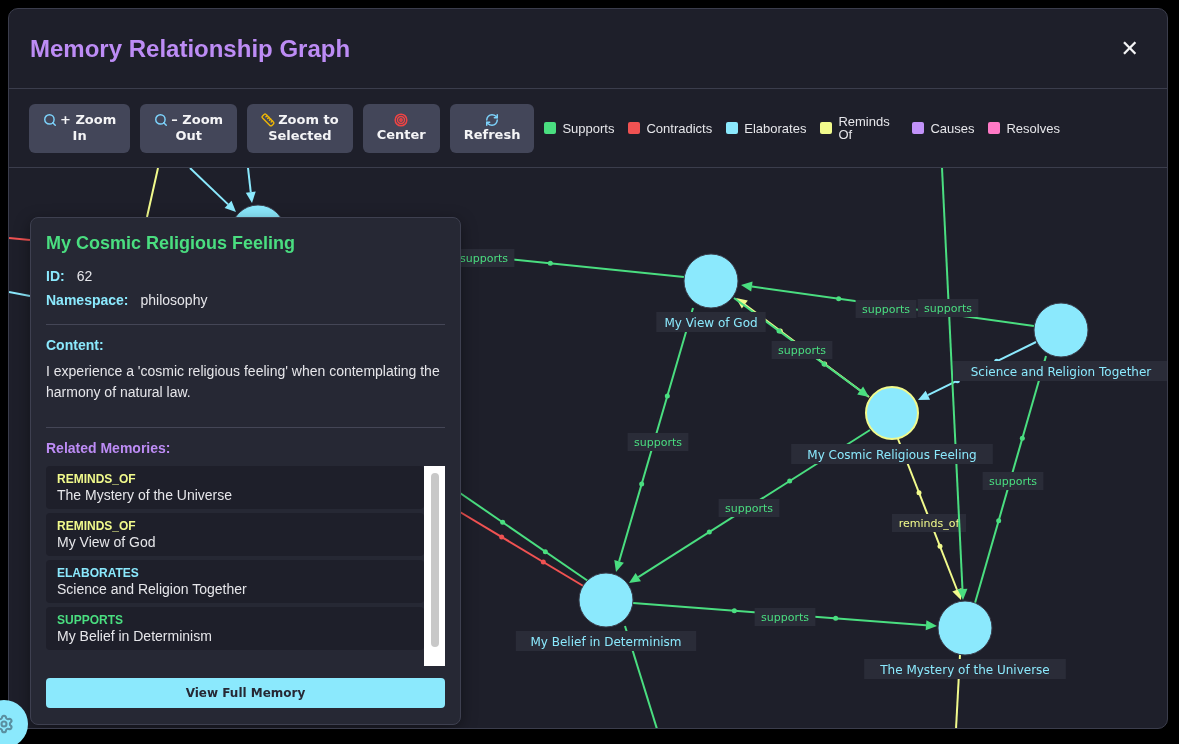 The height and width of the screenshot is (744, 1179). What do you see at coordinates (606, 641) in the screenshot?
I see `node-label: My Belief in Determinism` at bounding box center [606, 641].